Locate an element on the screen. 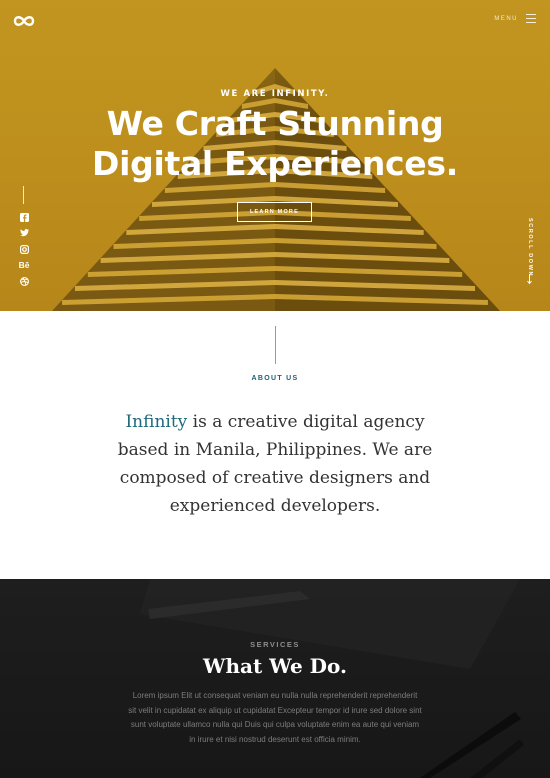  about-highlight: Infinity is located at coordinates (156, 422).